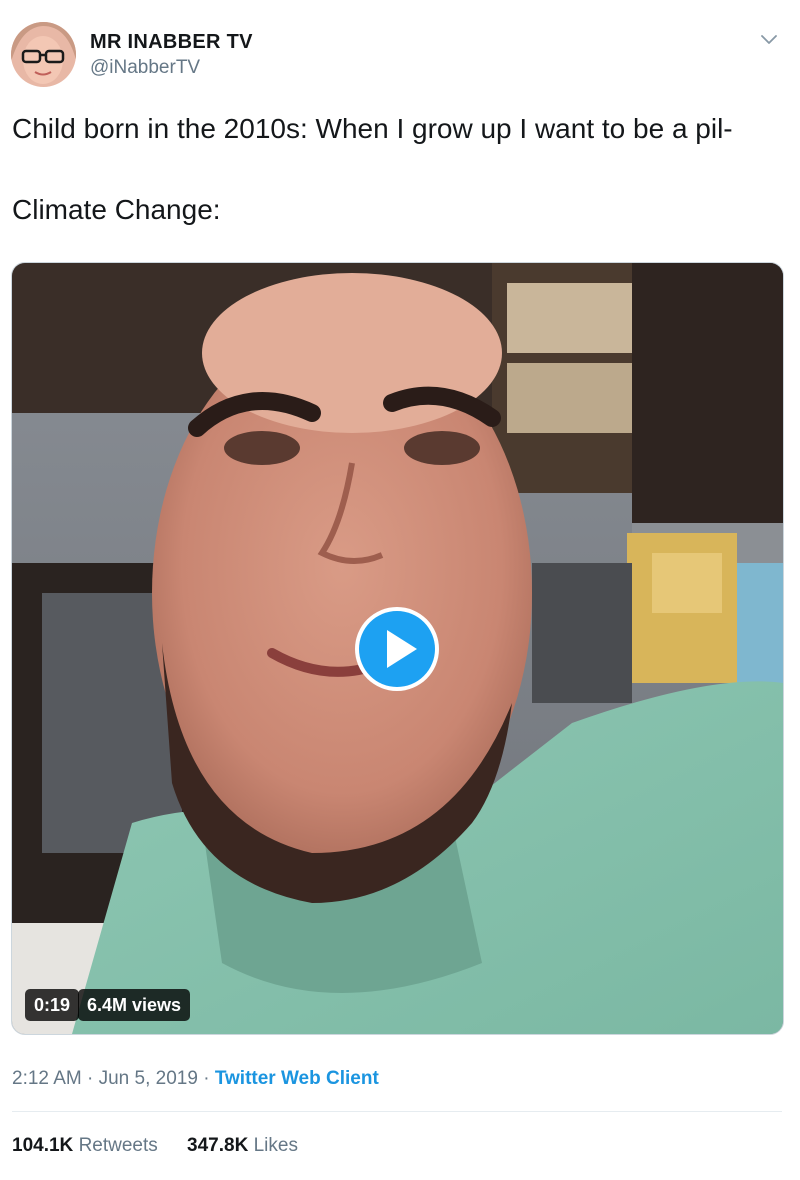 The height and width of the screenshot is (1180, 800). What do you see at coordinates (397, 1111) in the screenshot?
I see `divider` at bounding box center [397, 1111].